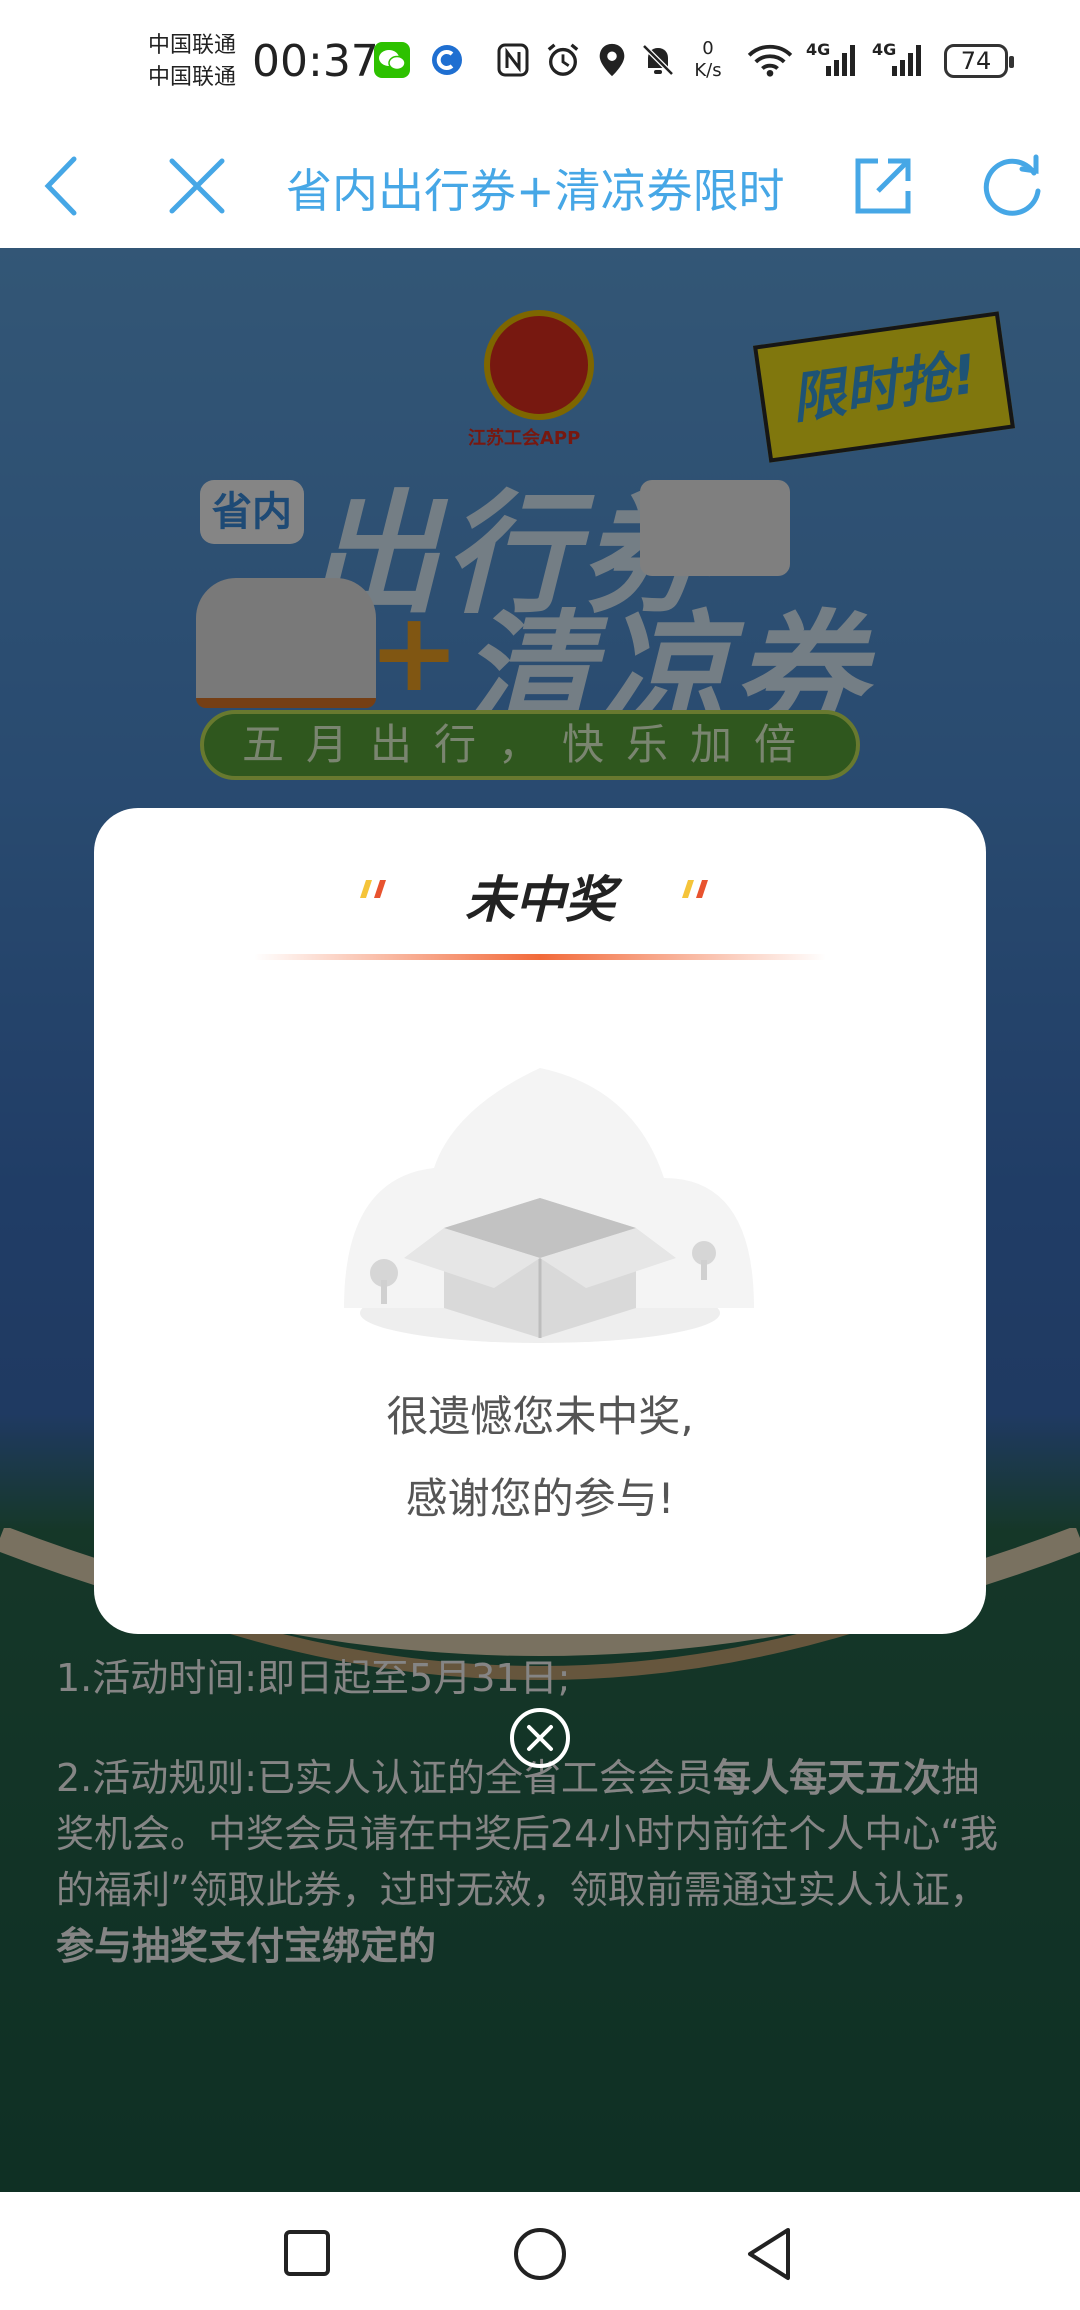 This screenshot has height=2310, width=1080. Describe the element at coordinates (540, 1738) in the screenshot. I see `dialog-close-button` at that location.